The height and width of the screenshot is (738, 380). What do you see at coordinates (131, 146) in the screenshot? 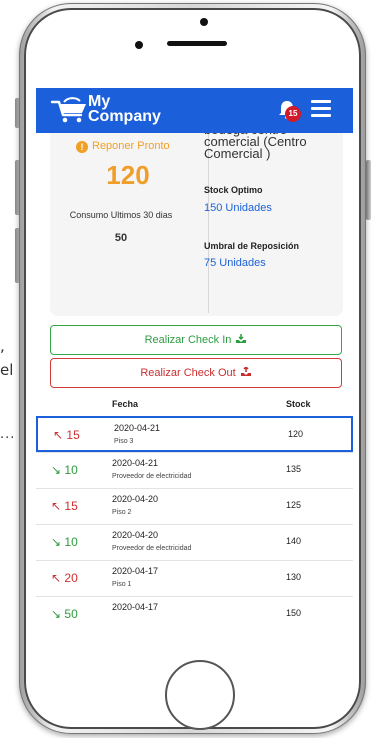
I see `reorder-alert-label: Reponer Pronto` at bounding box center [131, 146].